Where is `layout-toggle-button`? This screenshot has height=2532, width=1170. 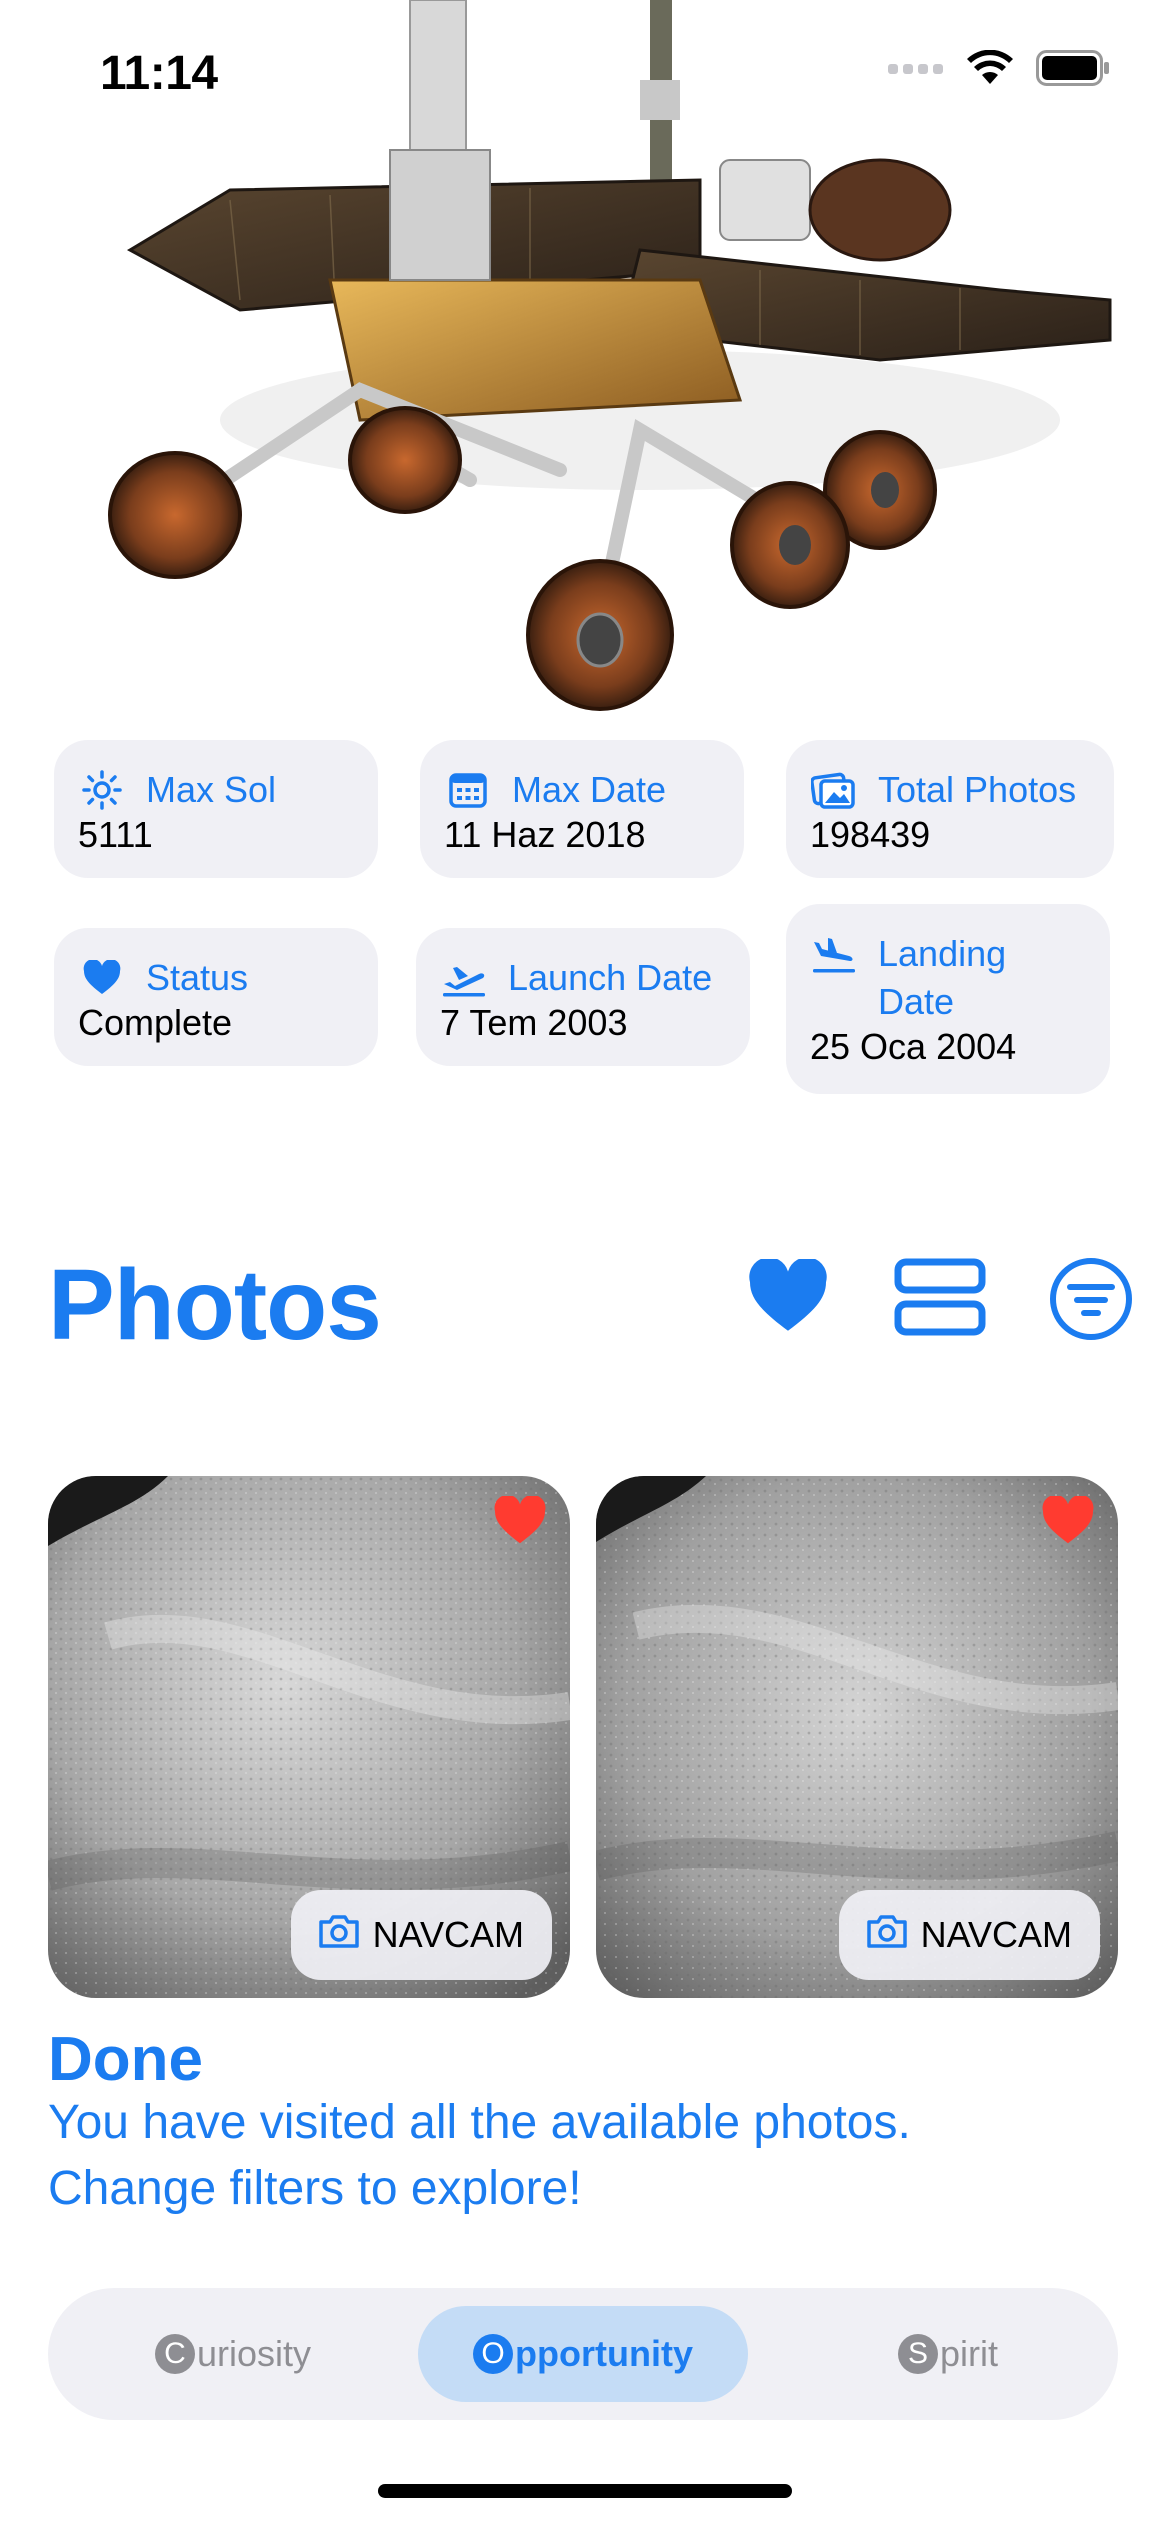 layout-toggle-button is located at coordinates (940, 1299).